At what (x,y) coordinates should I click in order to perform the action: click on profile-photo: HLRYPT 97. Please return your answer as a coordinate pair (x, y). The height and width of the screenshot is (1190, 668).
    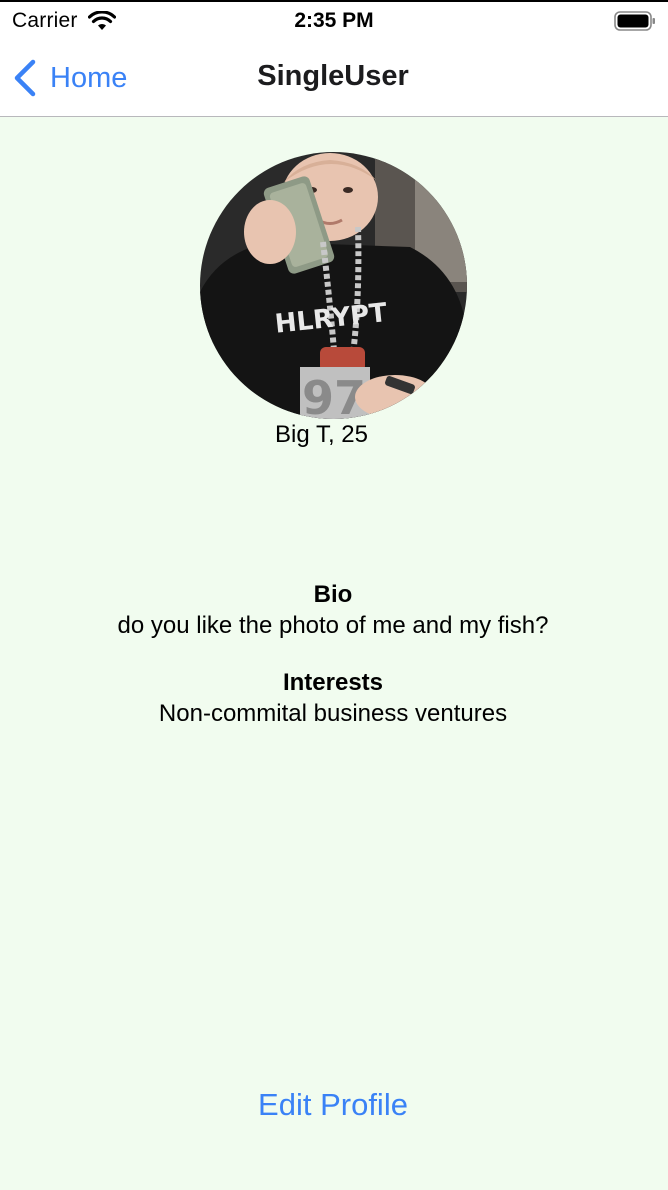
    Looking at the image, I should click on (333, 285).